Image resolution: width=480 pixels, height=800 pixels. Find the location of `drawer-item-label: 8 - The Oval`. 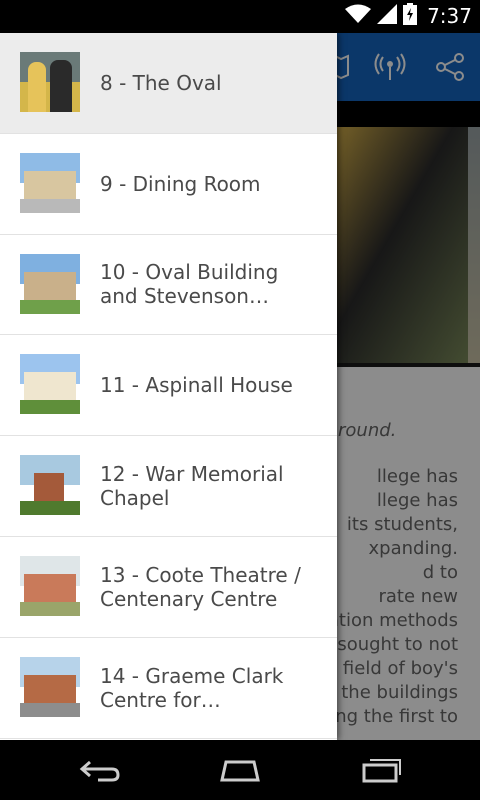

drawer-item-label: 8 - The Oval is located at coordinates (161, 82).